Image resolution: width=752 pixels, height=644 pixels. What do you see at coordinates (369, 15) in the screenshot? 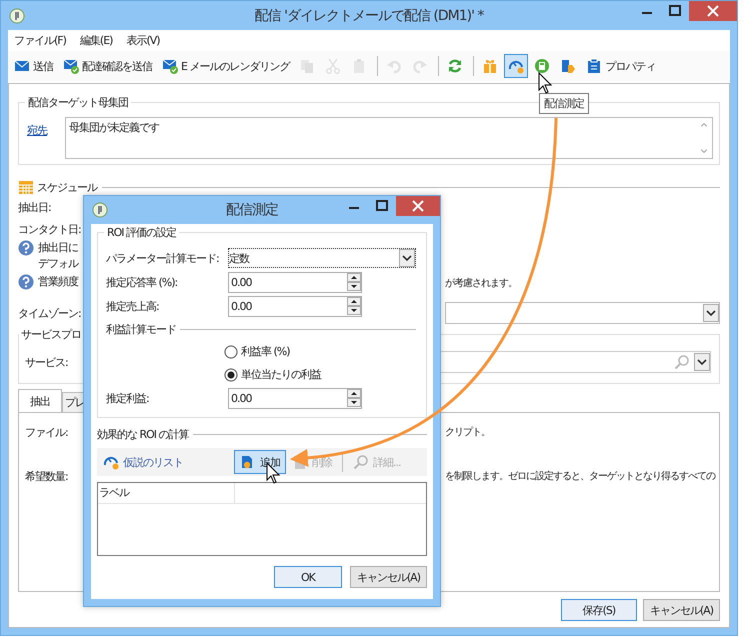
I see `window-title: 配信 'ダイレクトメールで配信 (DM1)' *` at bounding box center [369, 15].